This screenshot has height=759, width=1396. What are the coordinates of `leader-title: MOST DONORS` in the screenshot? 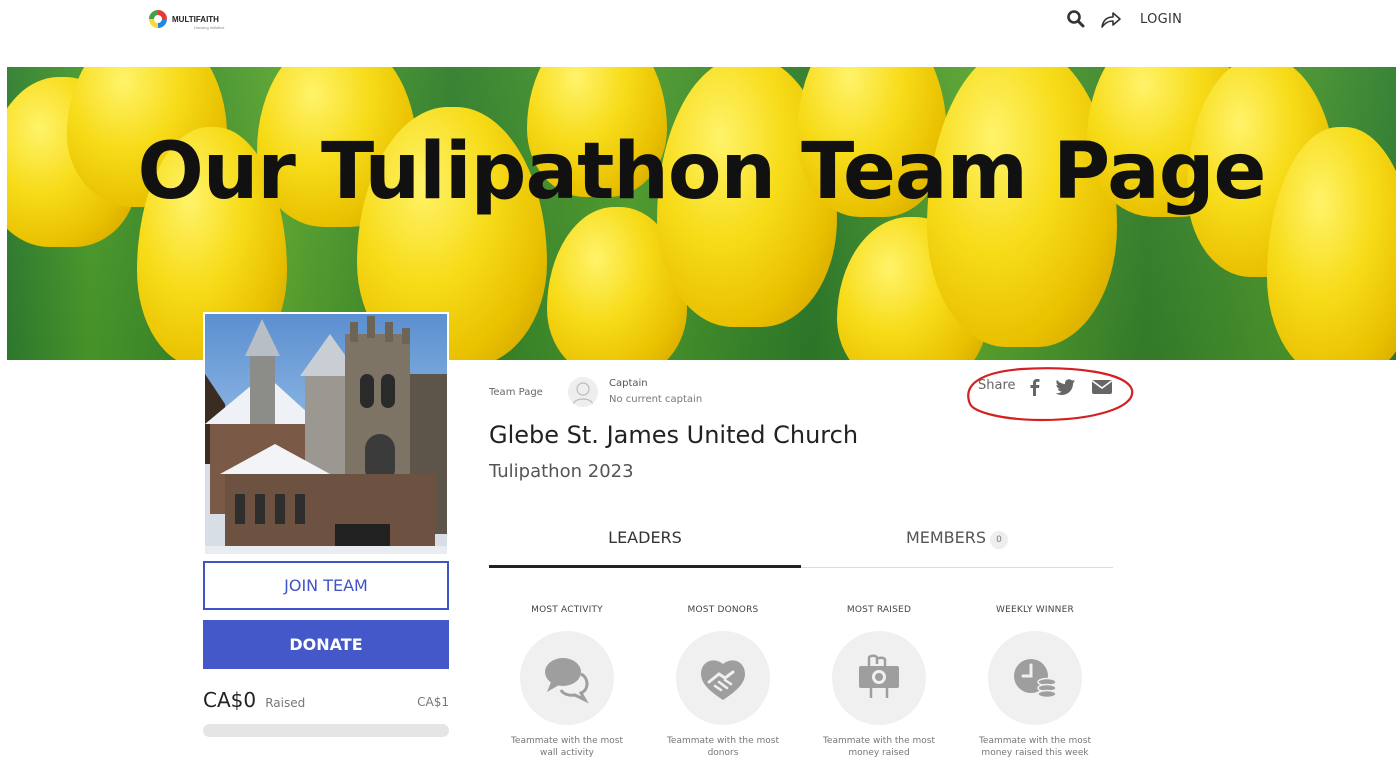 It's located at (723, 610).